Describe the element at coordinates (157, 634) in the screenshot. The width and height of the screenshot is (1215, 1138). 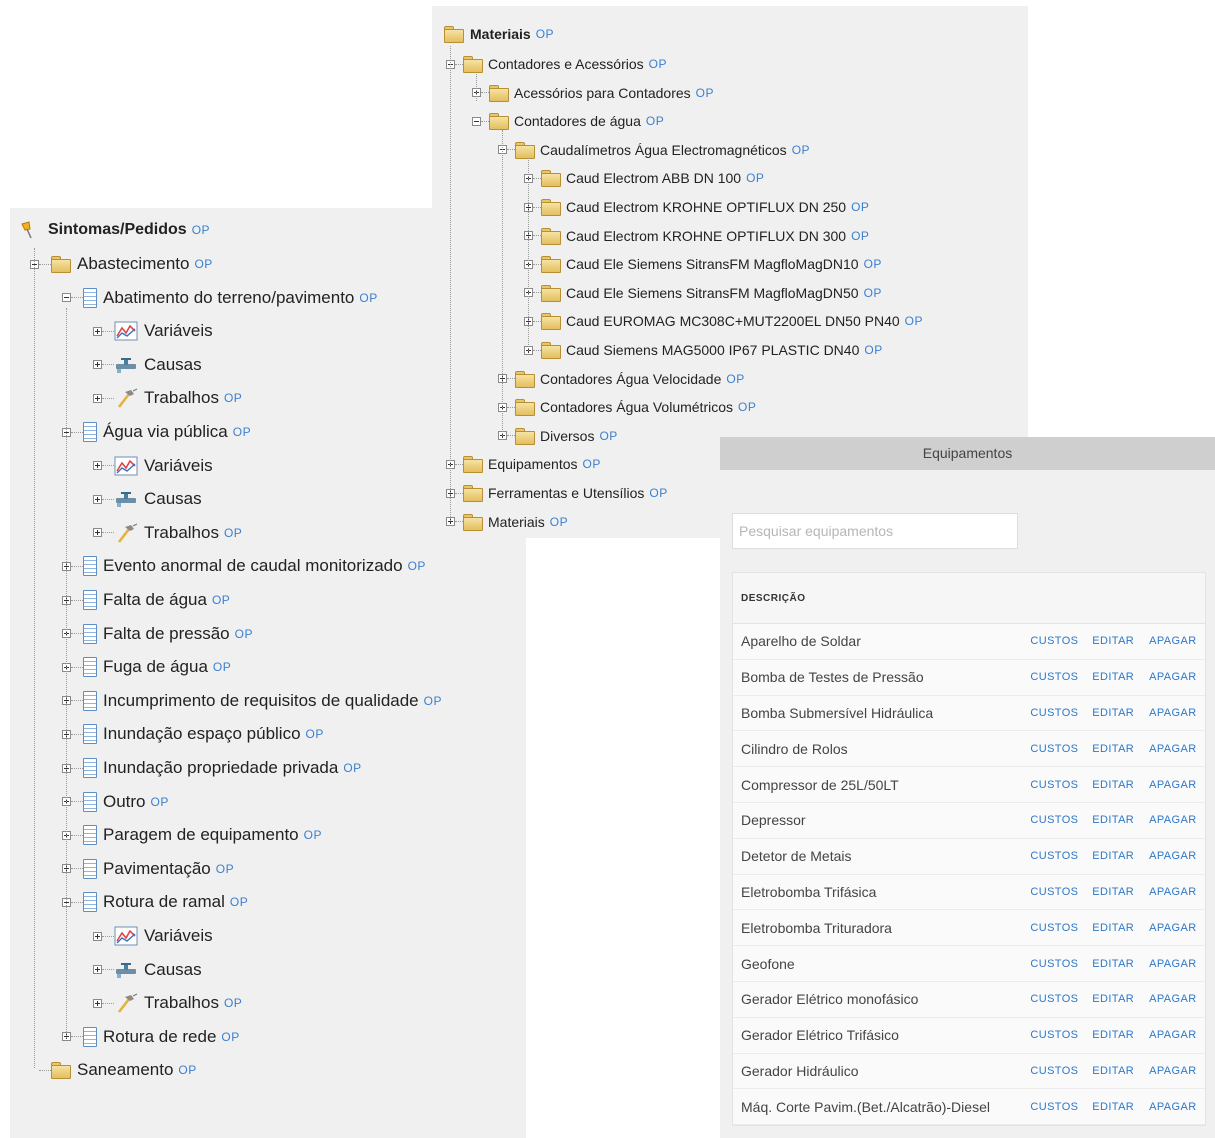
I see `tree-node-falta-de-pressao: Falta de pressão OP` at that location.